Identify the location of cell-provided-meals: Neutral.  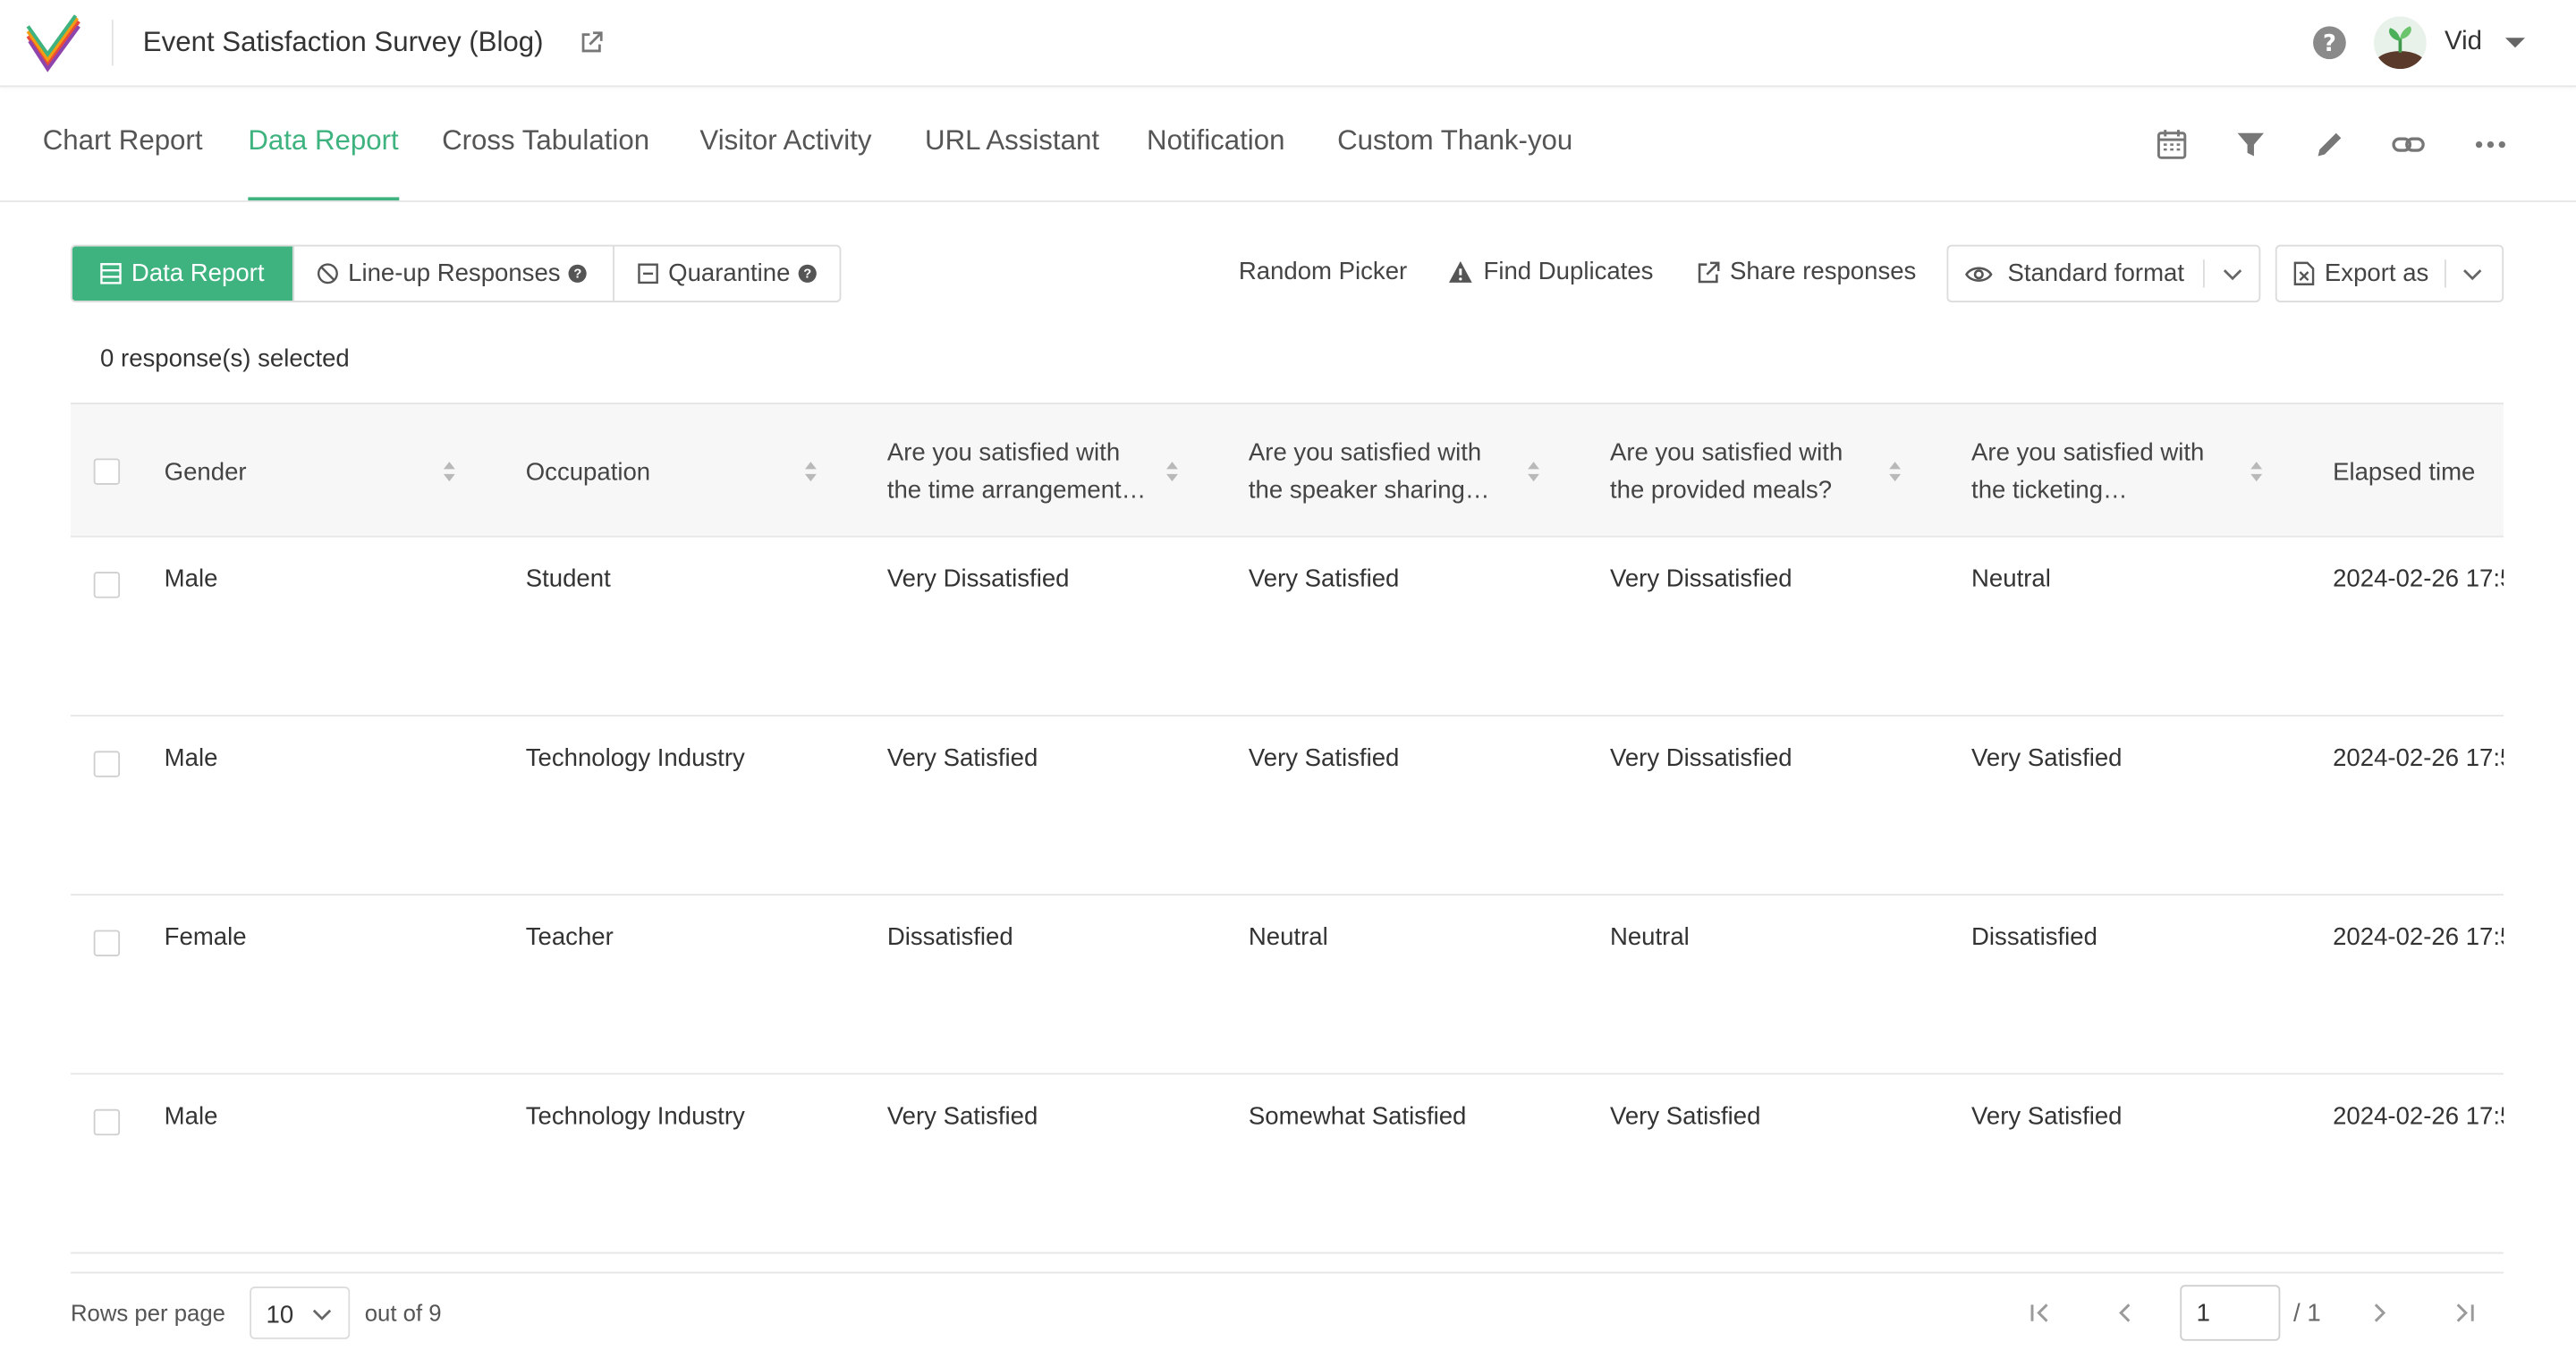
(1649, 937).